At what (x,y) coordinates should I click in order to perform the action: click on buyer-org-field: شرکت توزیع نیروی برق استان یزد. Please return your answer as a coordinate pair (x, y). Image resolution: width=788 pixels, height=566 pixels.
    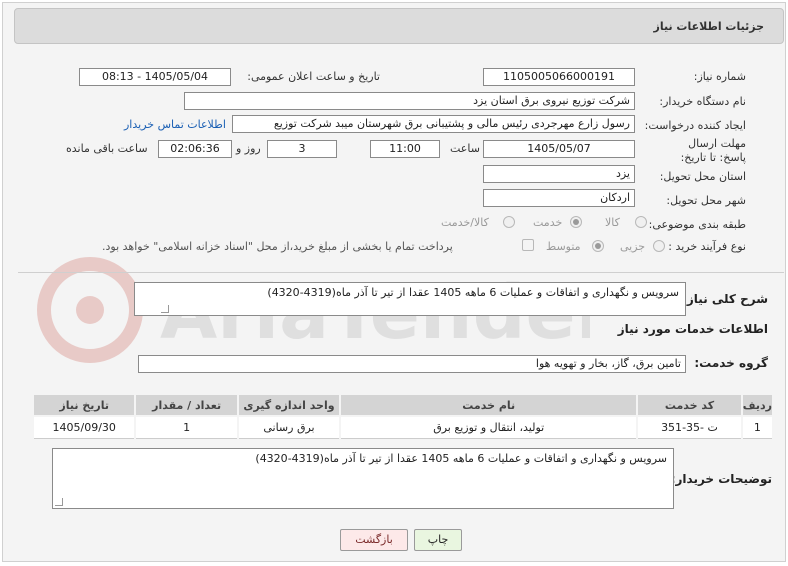
    Looking at the image, I should click on (409, 101).